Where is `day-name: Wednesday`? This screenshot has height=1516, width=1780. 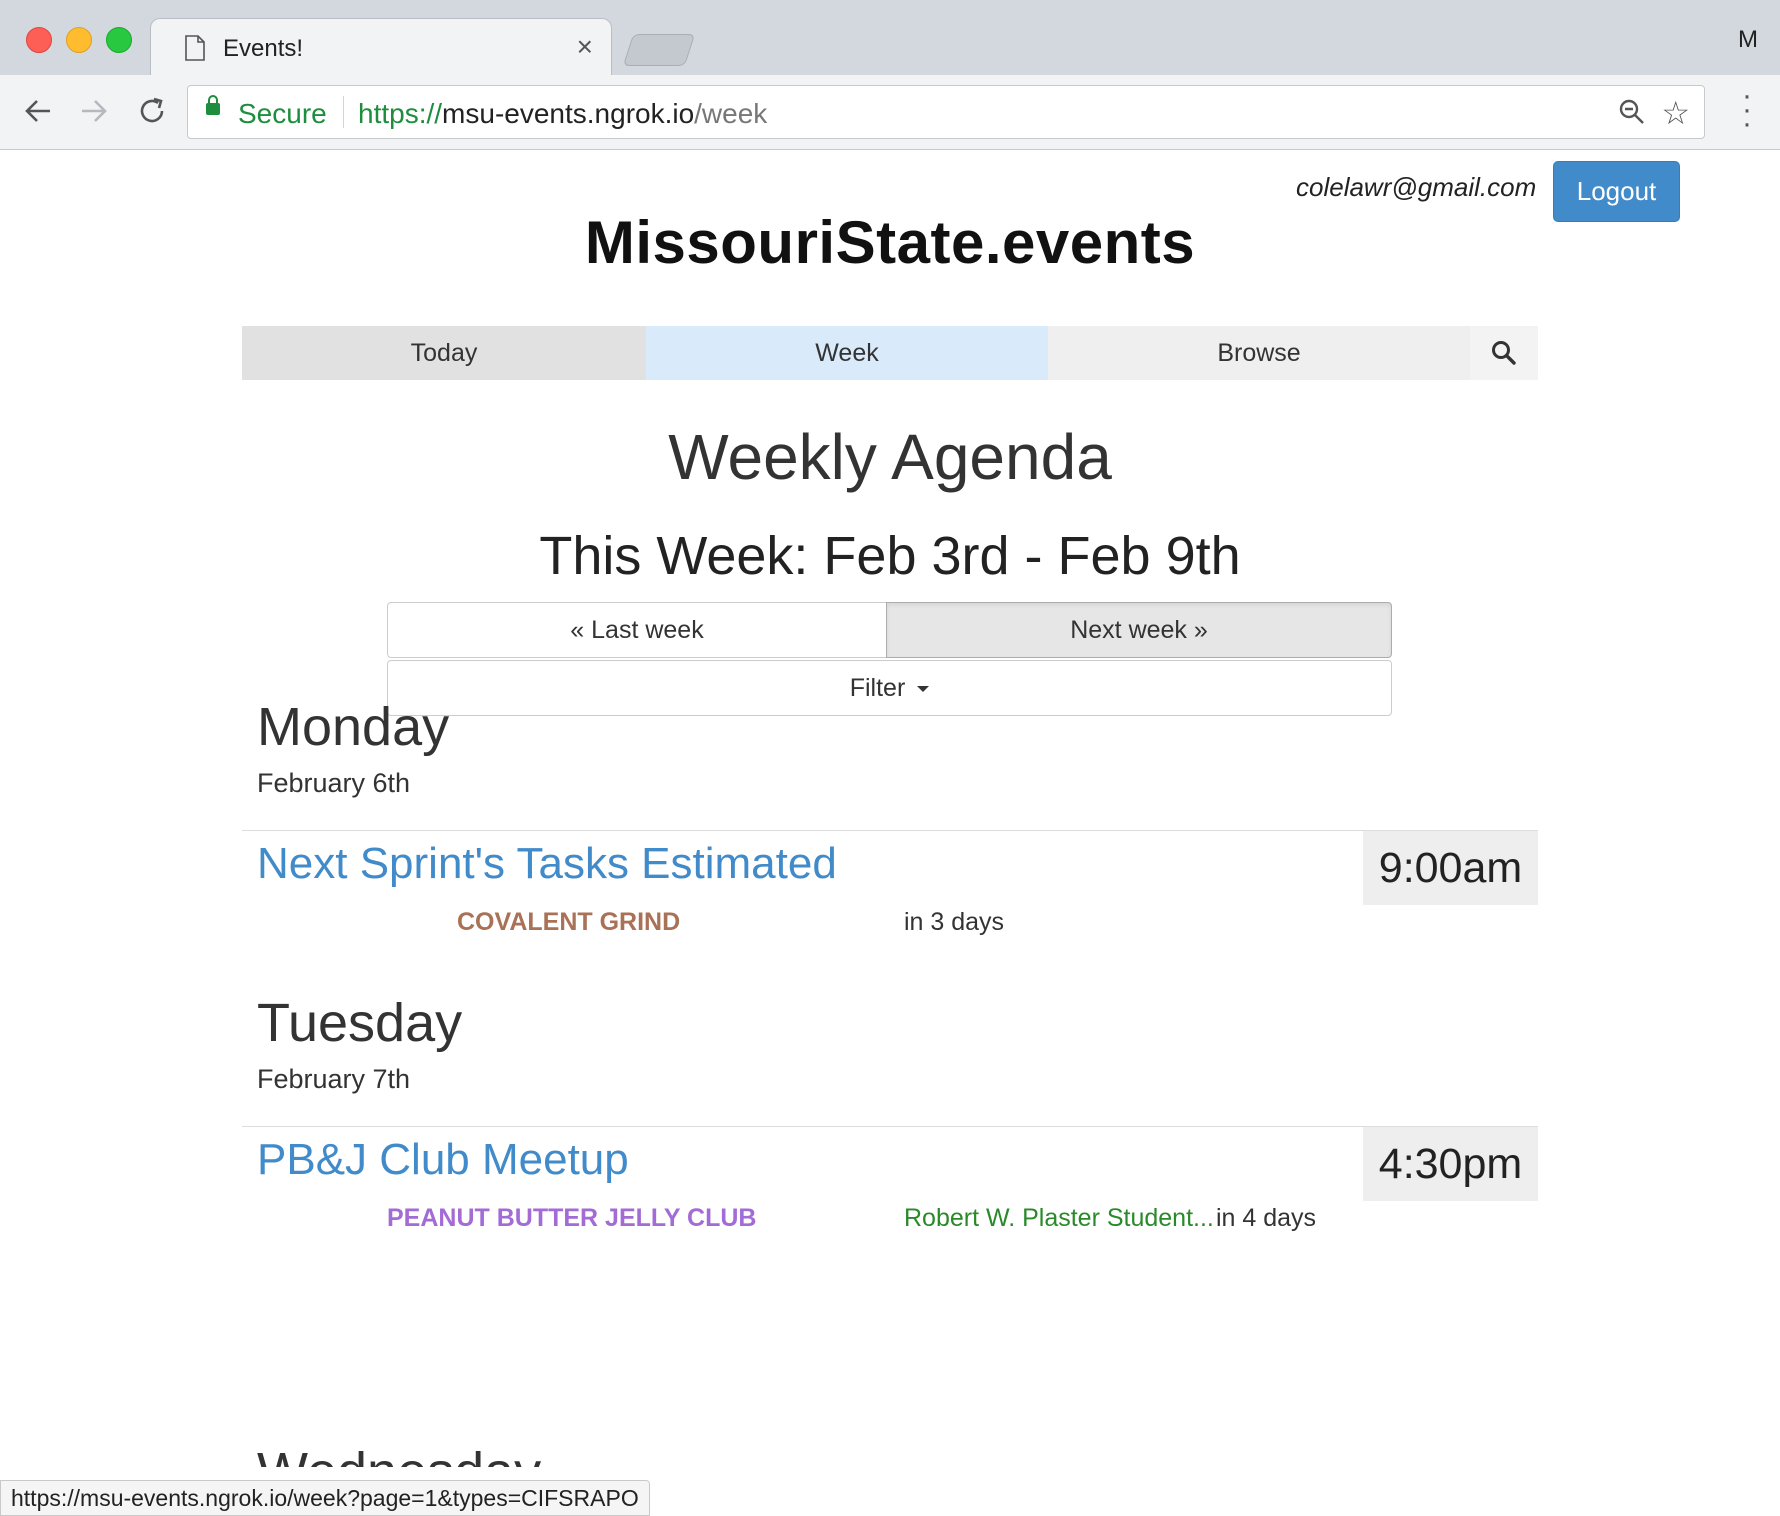
day-name: Wednesday is located at coordinates (399, 1456).